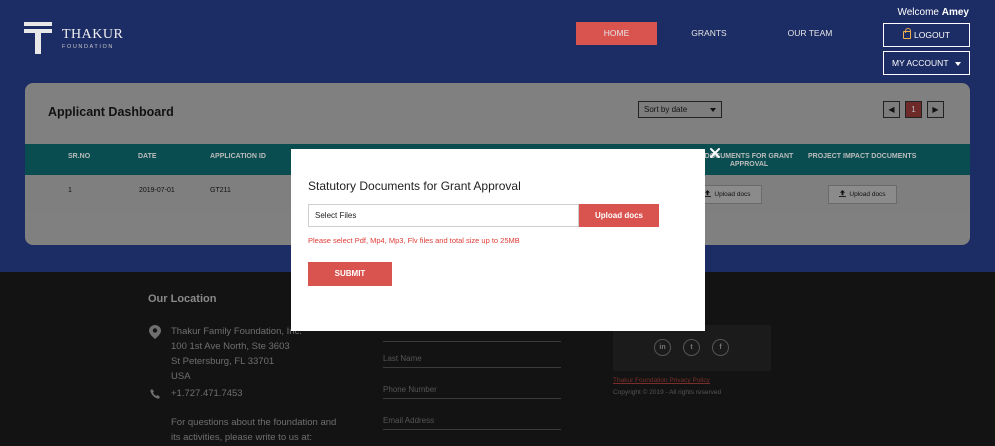  What do you see at coordinates (443, 215) in the screenshot?
I see `select-files-input: Select Files` at bounding box center [443, 215].